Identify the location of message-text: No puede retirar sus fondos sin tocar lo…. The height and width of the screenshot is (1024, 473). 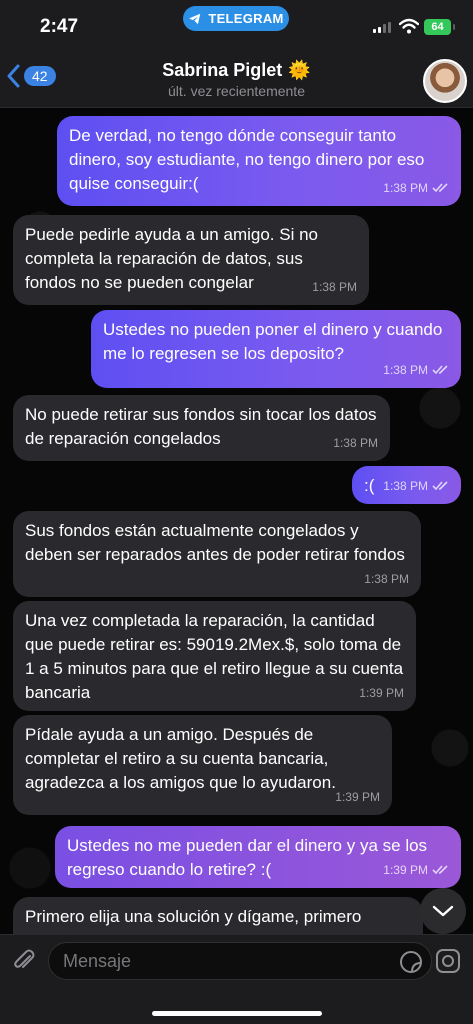
(201, 426).